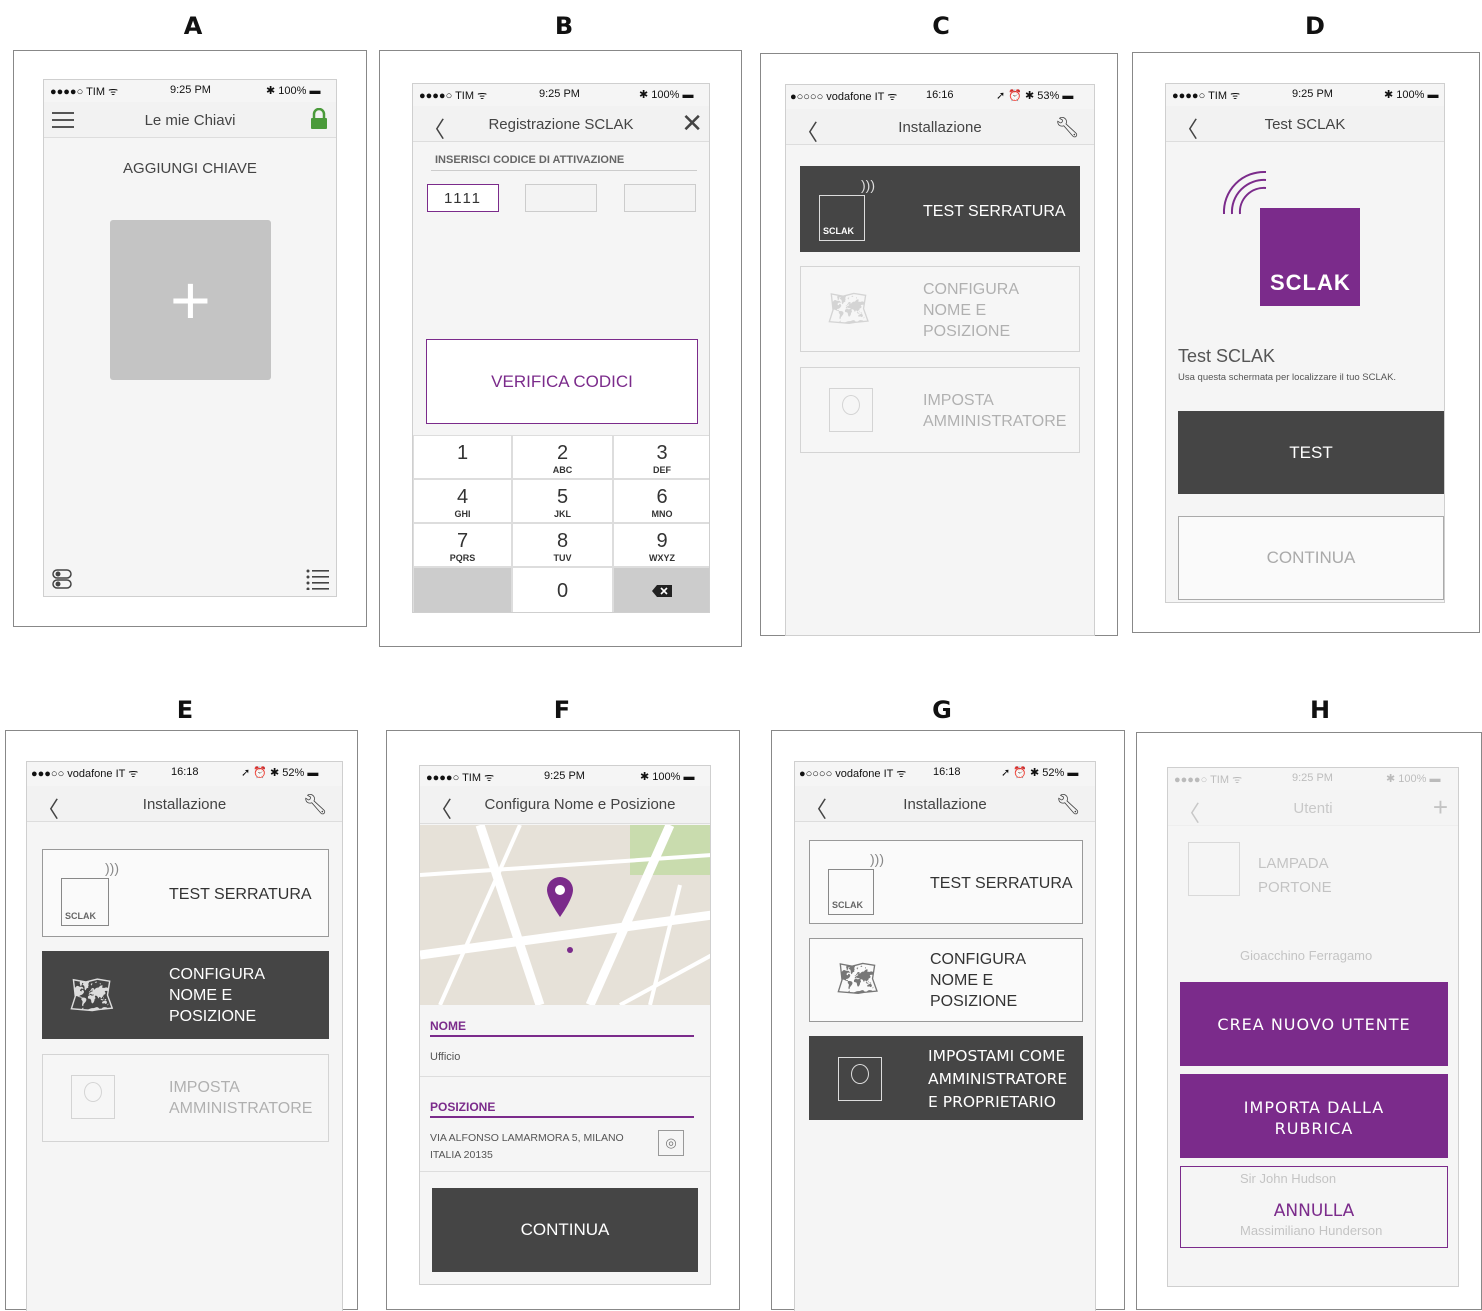  Describe the element at coordinates (1306, 955) in the screenshot. I see `user-name-1: Gioacchino Ferragamo` at that location.